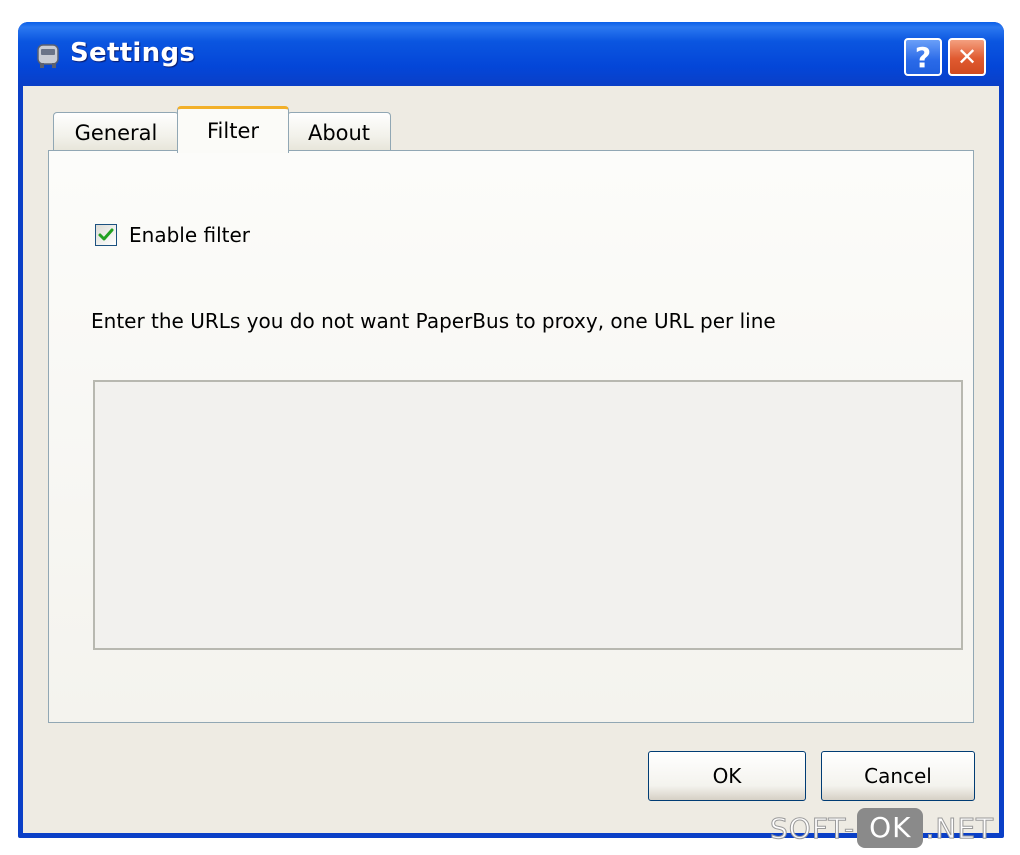  Describe the element at coordinates (727, 776) in the screenshot. I see `ok-button: OK` at that location.